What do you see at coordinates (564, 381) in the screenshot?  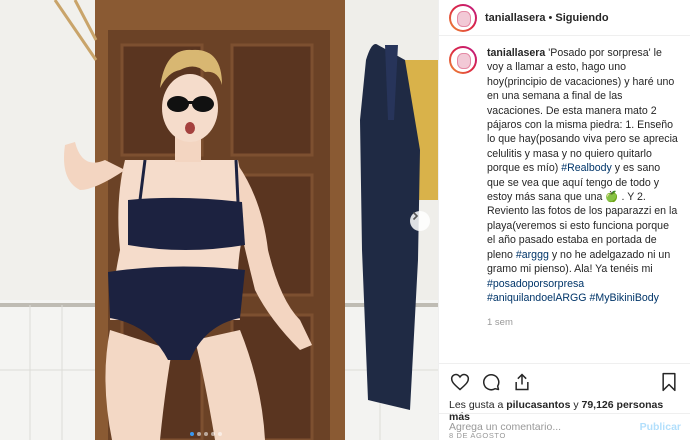 I see `action-bar` at bounding box center [564, 381].